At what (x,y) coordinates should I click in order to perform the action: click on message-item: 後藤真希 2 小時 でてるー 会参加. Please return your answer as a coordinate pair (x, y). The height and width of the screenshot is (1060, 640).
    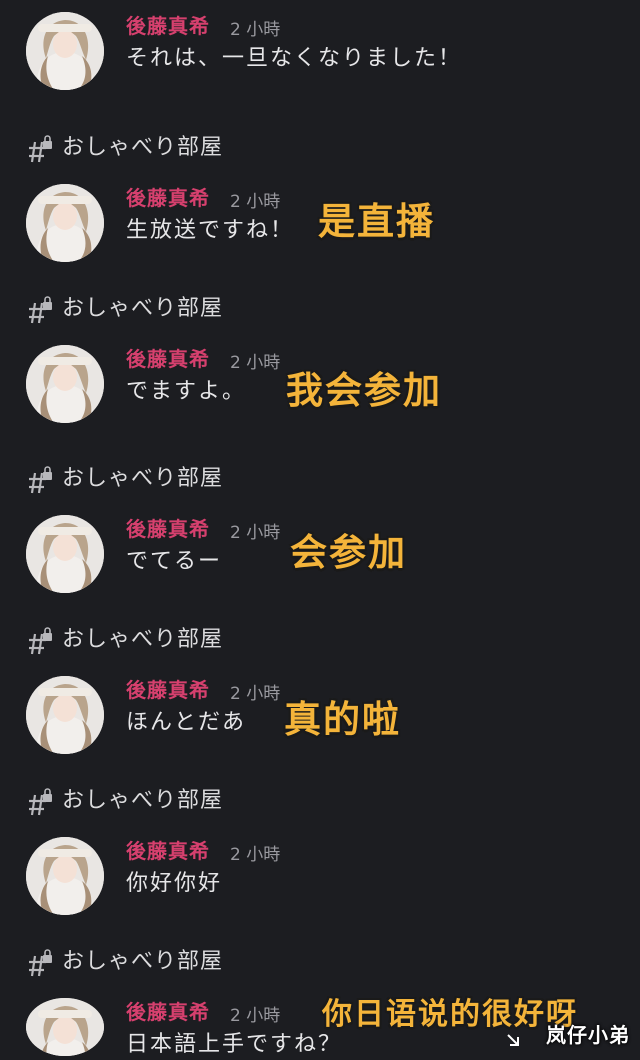
    Looking at the image, I should click on (320, 565).